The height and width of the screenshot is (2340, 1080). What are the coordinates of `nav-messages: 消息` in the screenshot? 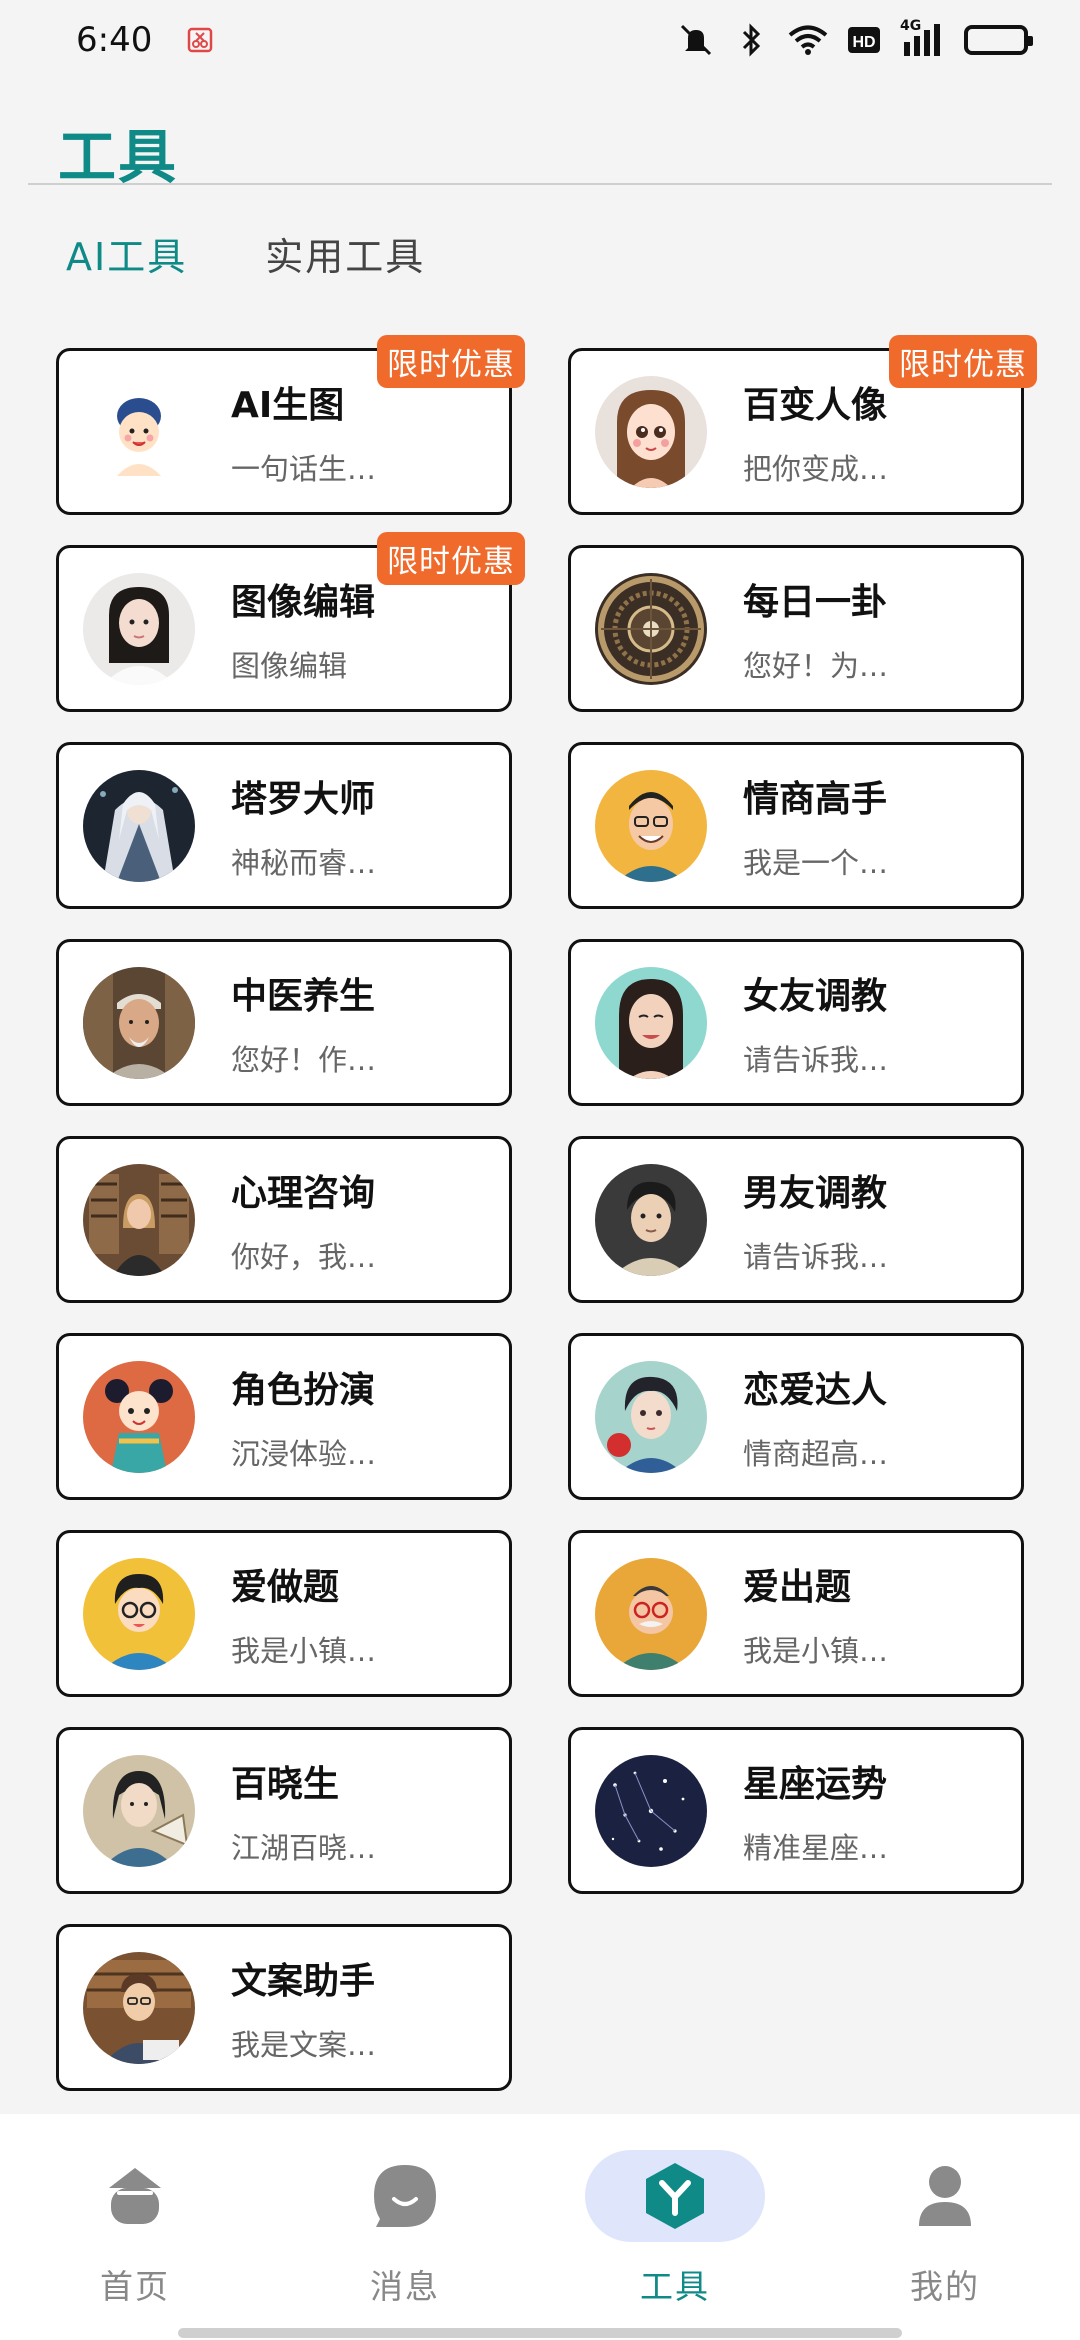 It's located at (405, 2227).